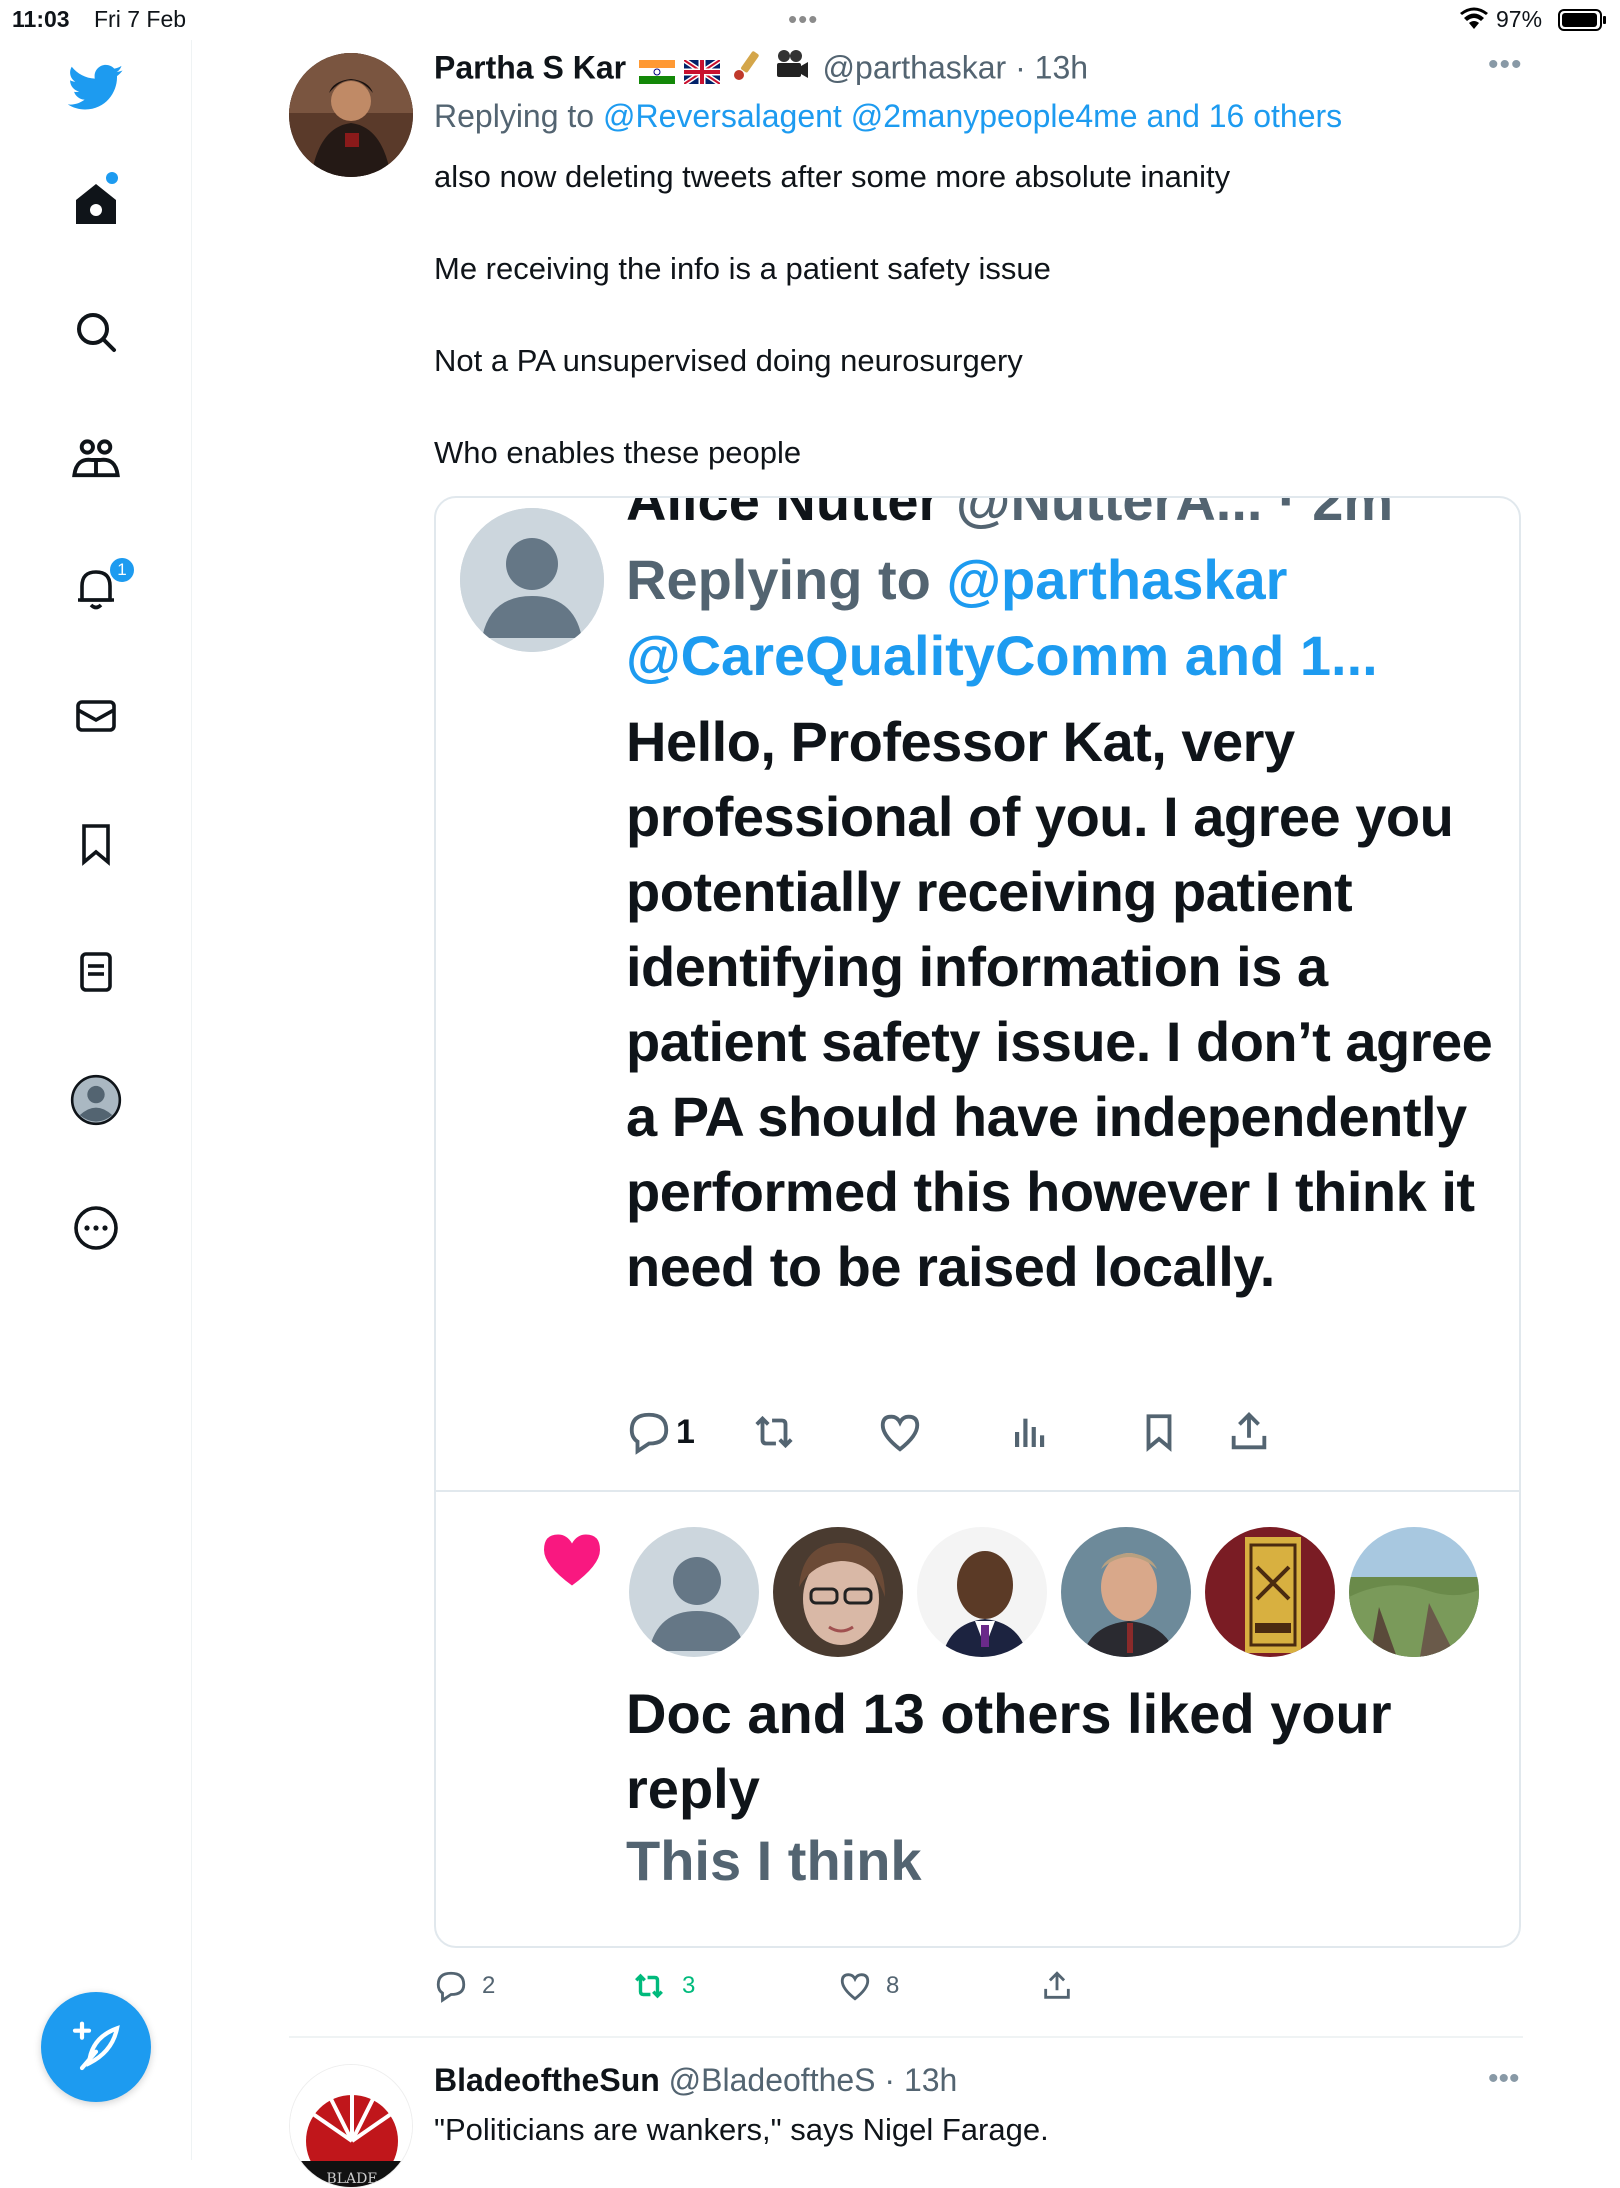  Describe the element at coordinates (774, 1860) in the screenshot. I see `media-quote-text: This I think` at that location.